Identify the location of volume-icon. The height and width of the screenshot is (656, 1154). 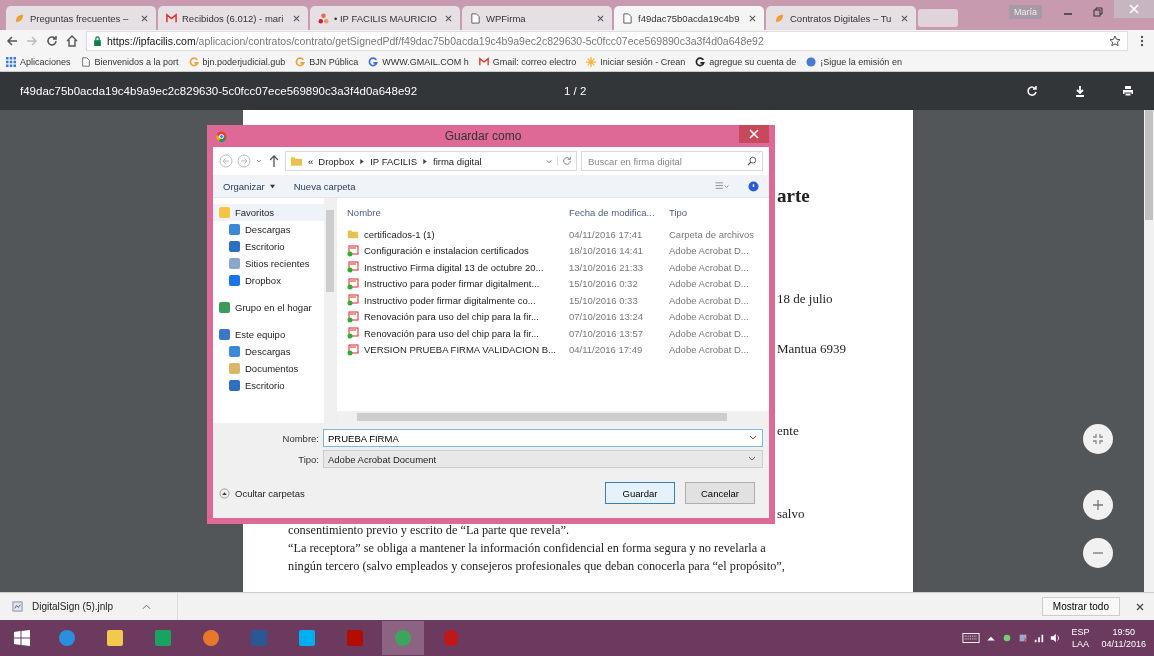
(1054, 638).